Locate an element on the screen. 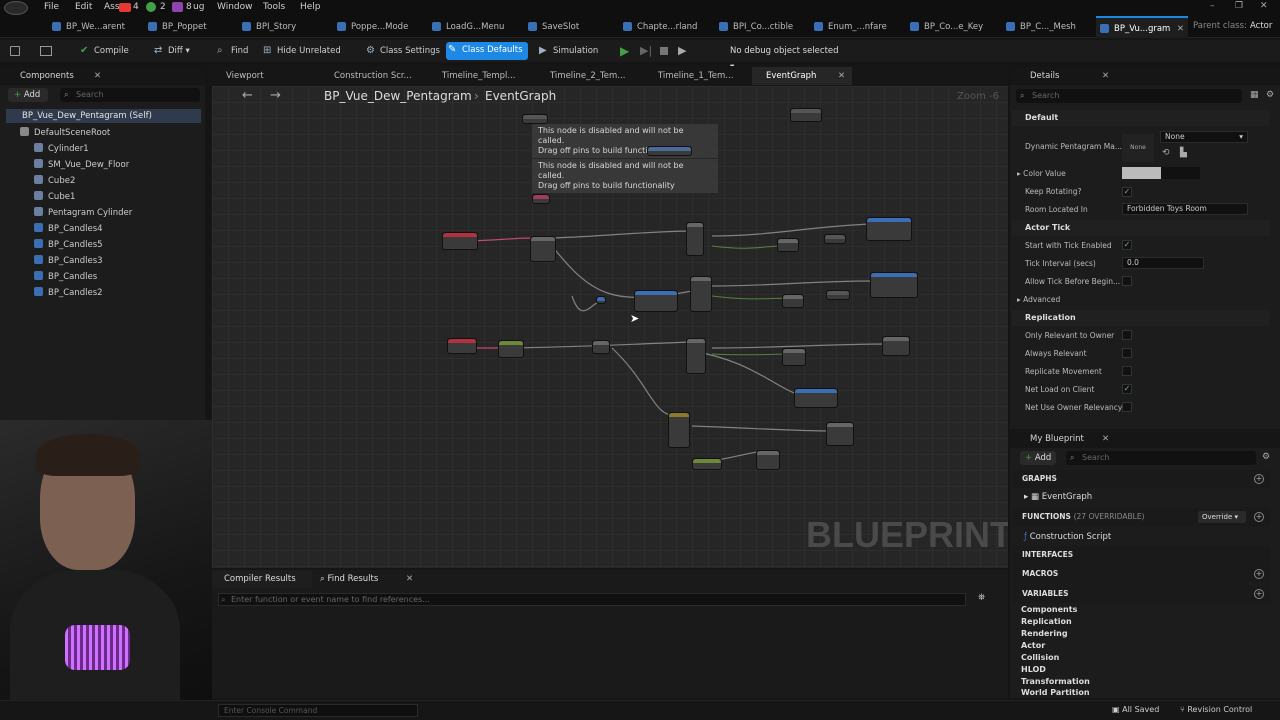 This screenshot has width=1280, height=720. variable-category: Replication is located at coordinates (1046, 621).